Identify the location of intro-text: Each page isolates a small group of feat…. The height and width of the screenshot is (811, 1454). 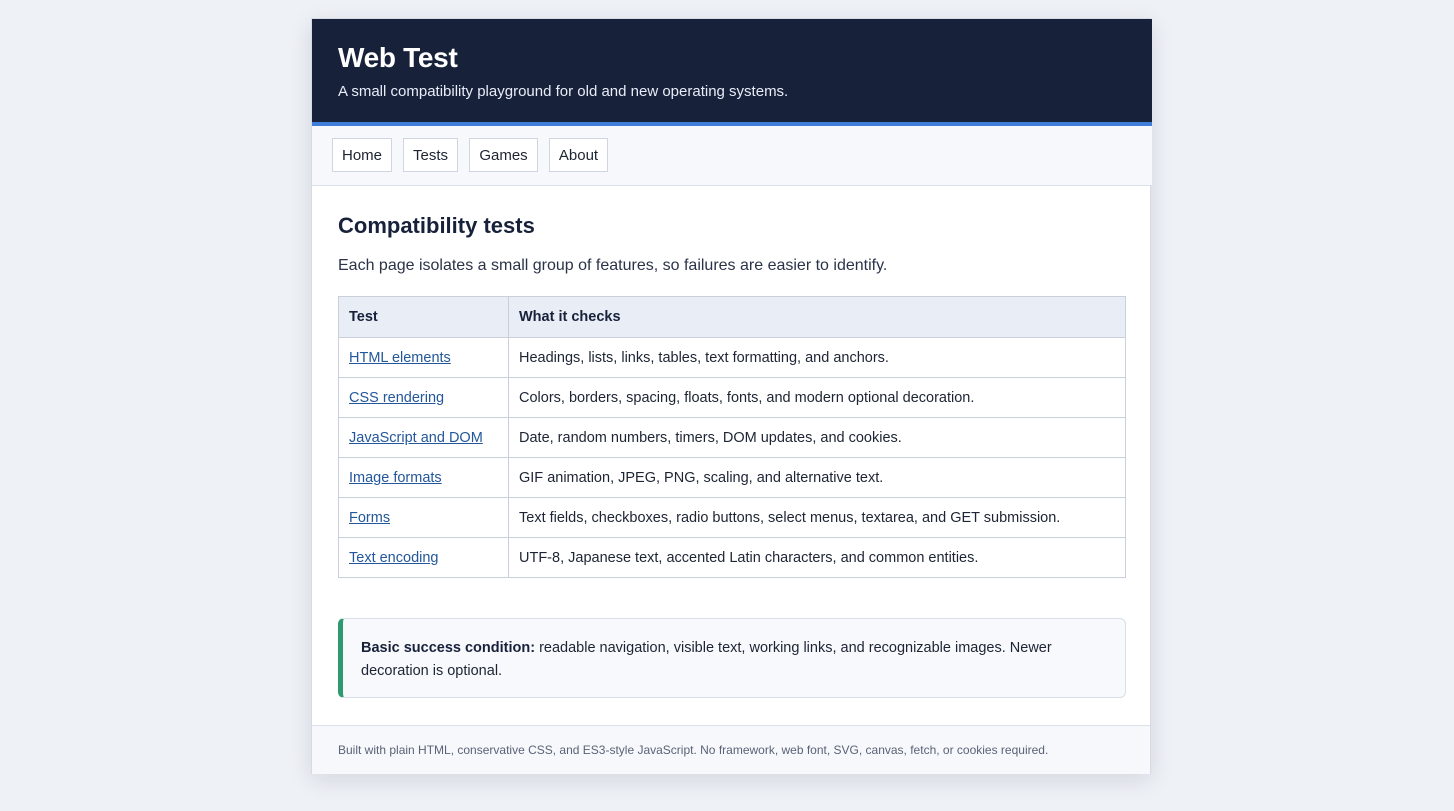
(613, 265).